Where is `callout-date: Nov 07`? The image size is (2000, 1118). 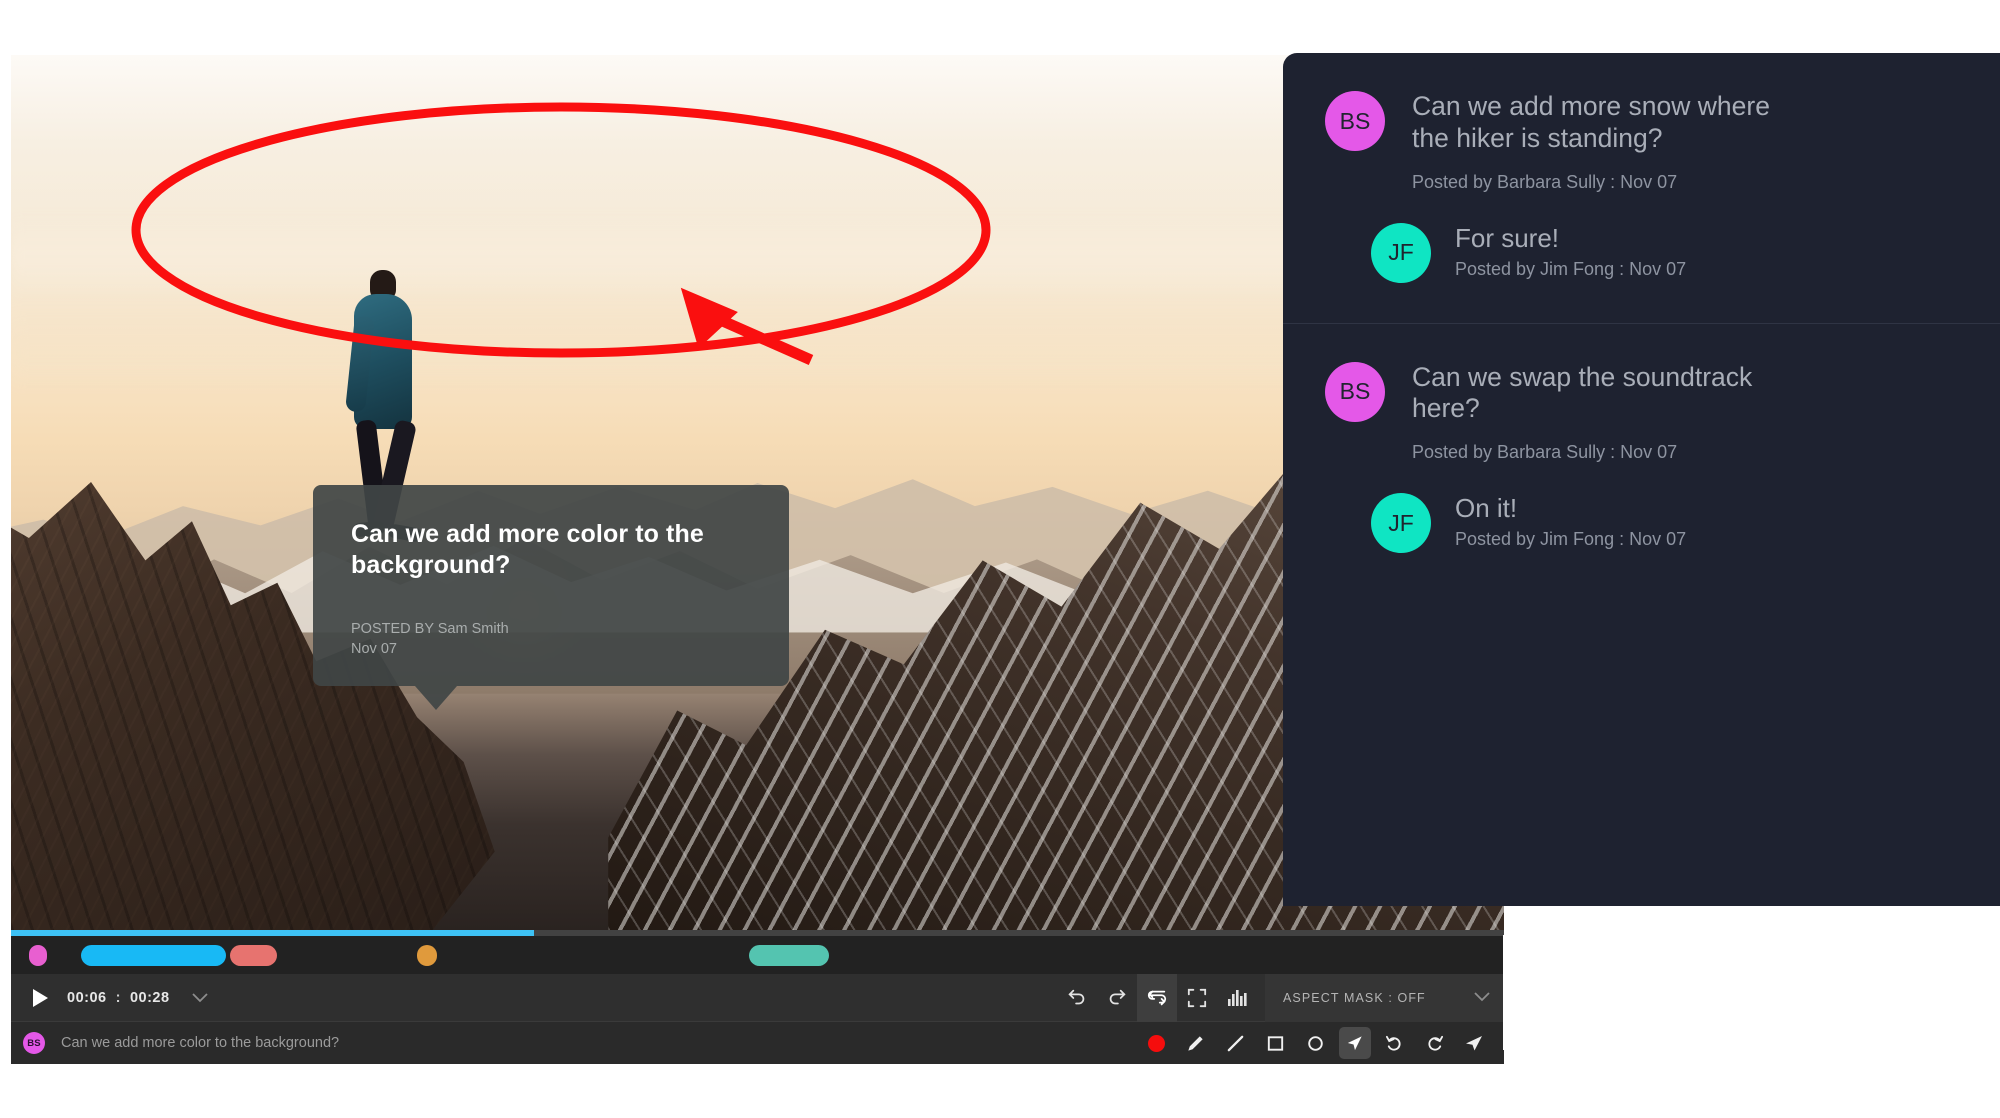 callout-date: Nov 07 is located at coordinates (374, 649).